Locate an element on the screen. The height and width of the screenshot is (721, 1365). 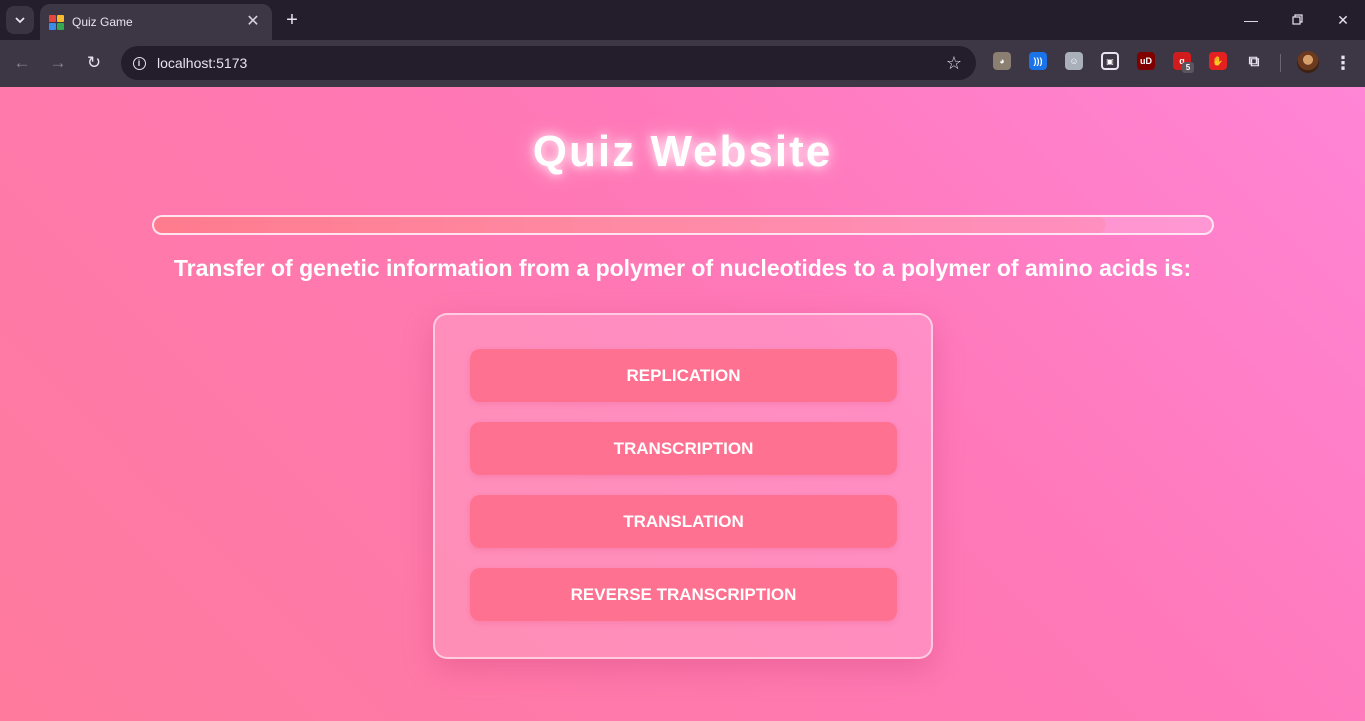
new-tab-button: + is located at coordinates (292, 20).